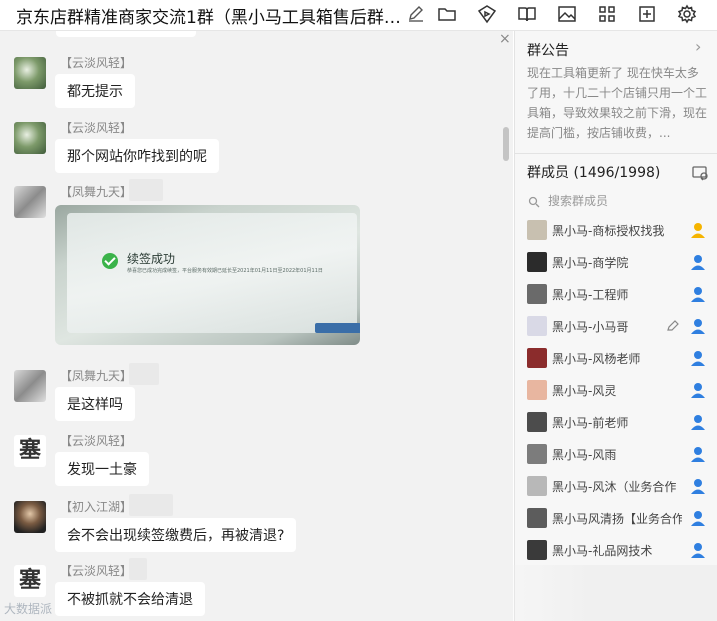  I want to click on member-item: 黑小马-工程师, so click(616, 295).